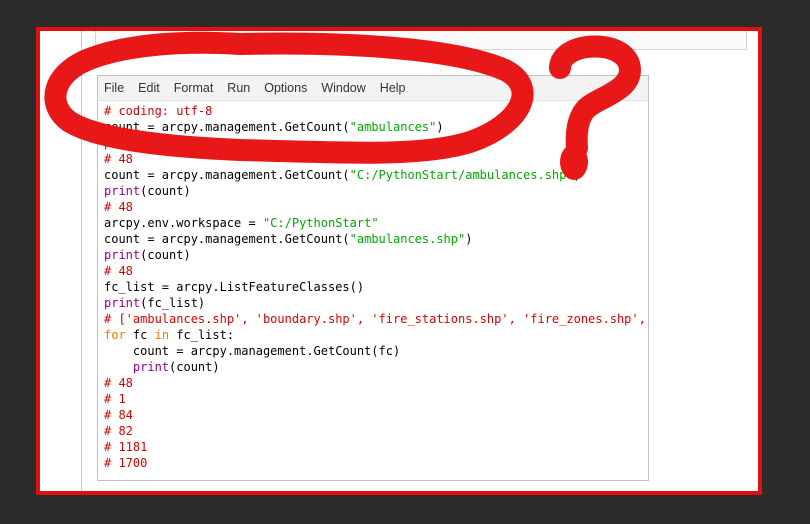 The image size is (810, 524). Describe the element at coordinates (126, 463) in the screenshot. I see `code-token: # 1700` at that location.